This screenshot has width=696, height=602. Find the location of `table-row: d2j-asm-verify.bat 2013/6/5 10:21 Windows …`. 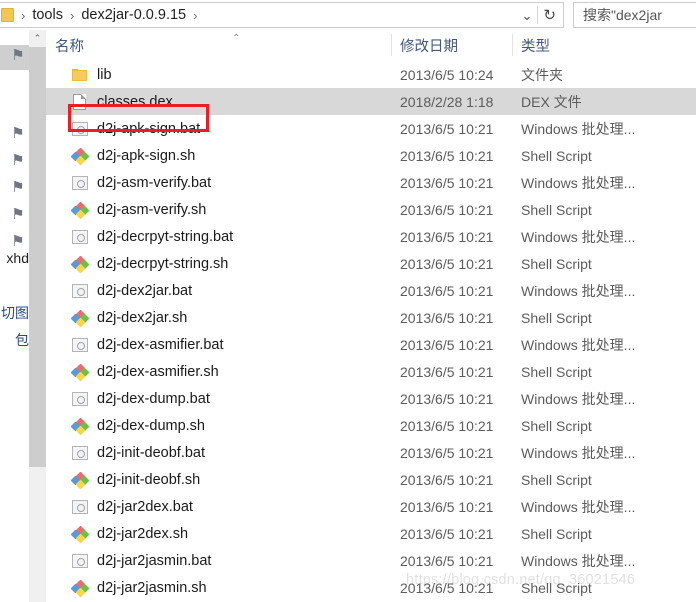

table-row: d2j-asm-verify.bat 2013/6/5 10:21 Windows … is located at coordinates (371, 182).